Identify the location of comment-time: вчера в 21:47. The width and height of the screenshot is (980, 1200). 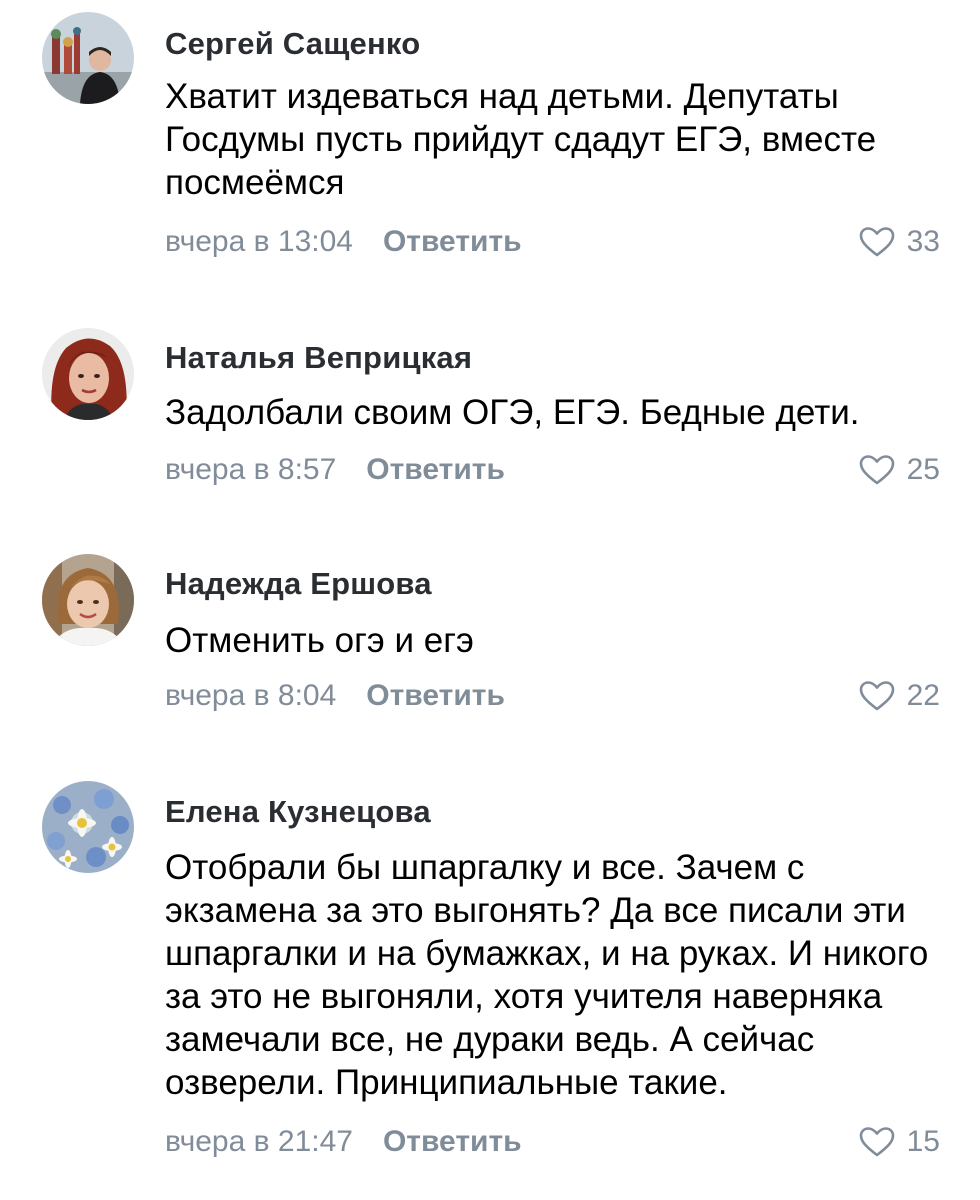
(259, 1141).